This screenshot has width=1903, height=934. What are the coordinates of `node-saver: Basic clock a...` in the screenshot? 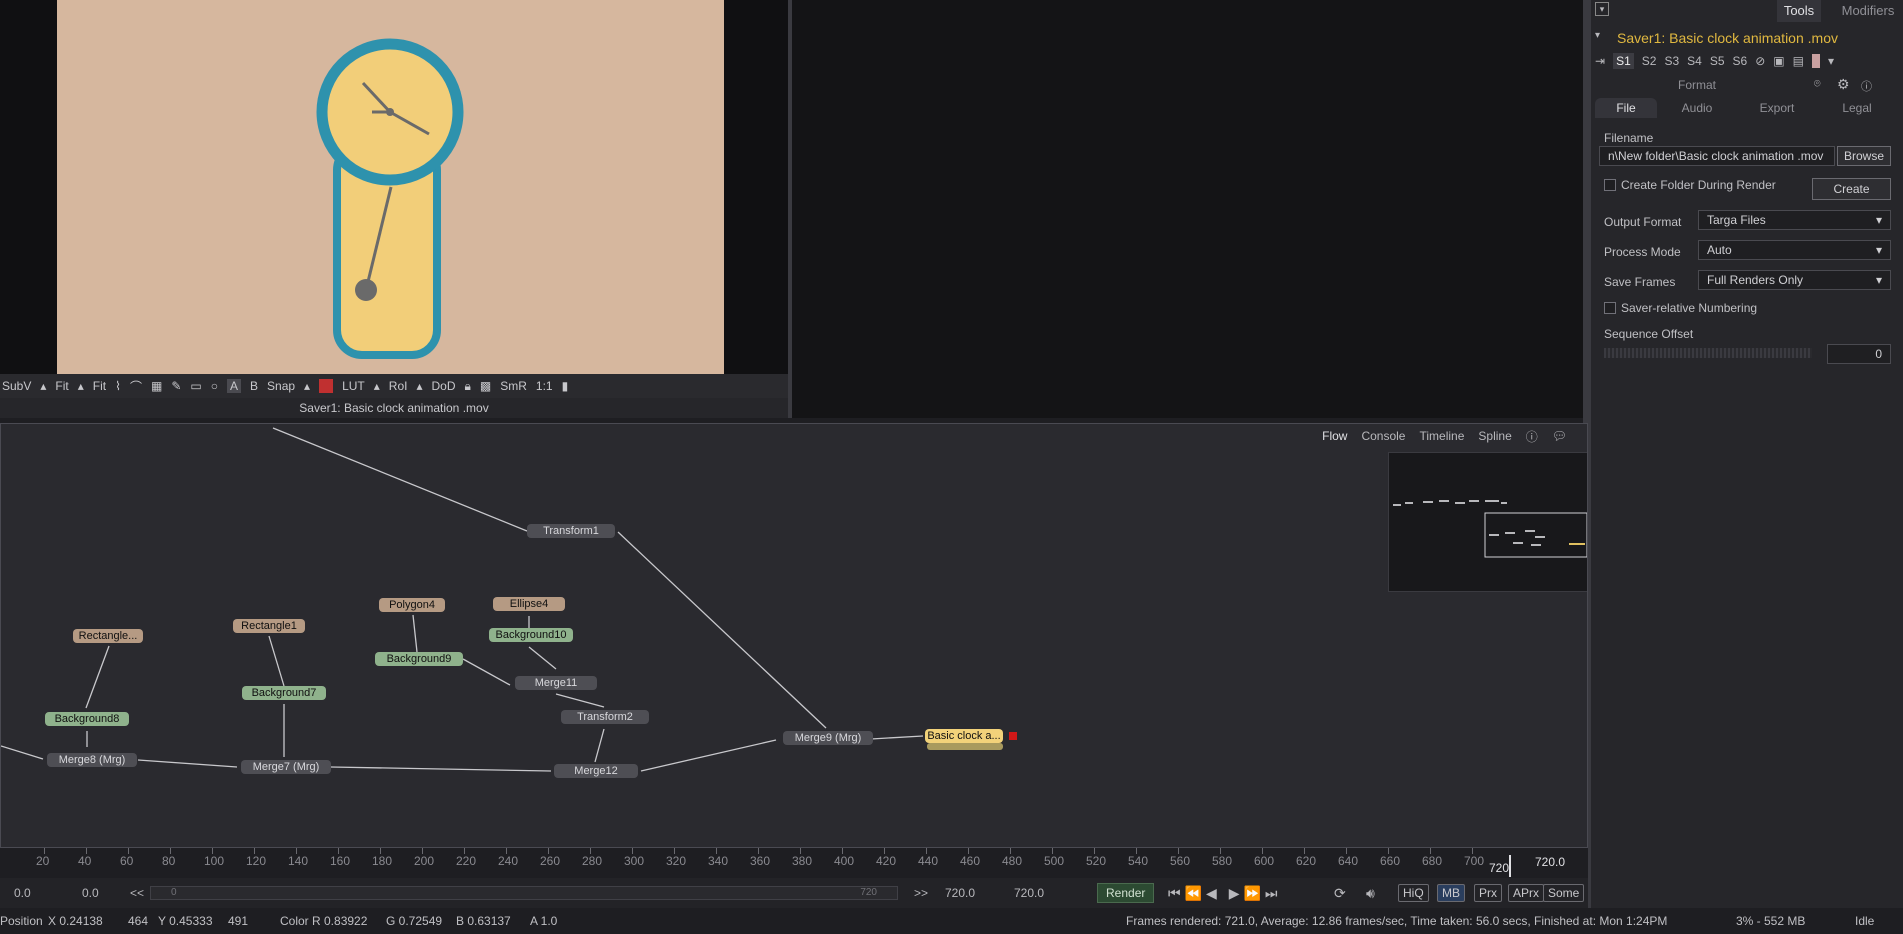 It's located at (964, 736).